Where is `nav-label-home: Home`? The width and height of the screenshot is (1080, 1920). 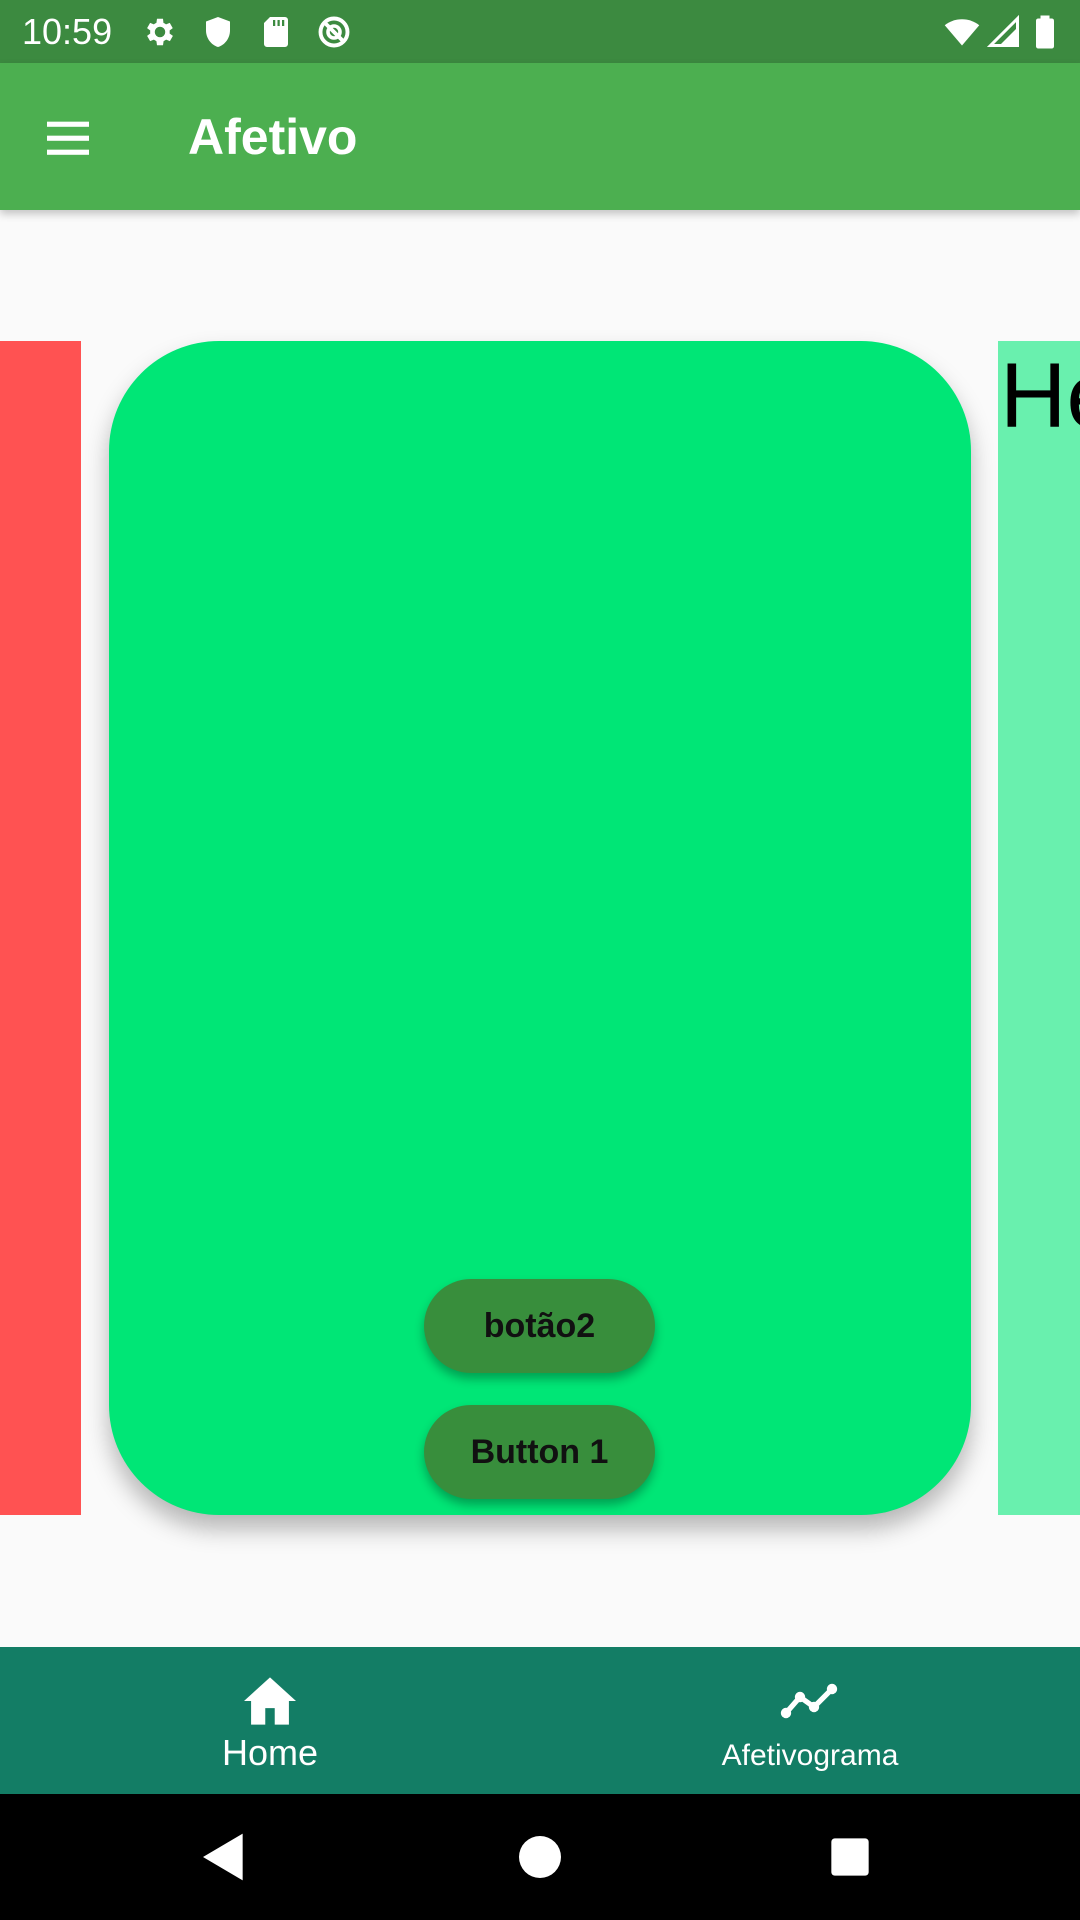
nav-label-home: Home is located at coordinates (270, 1752).